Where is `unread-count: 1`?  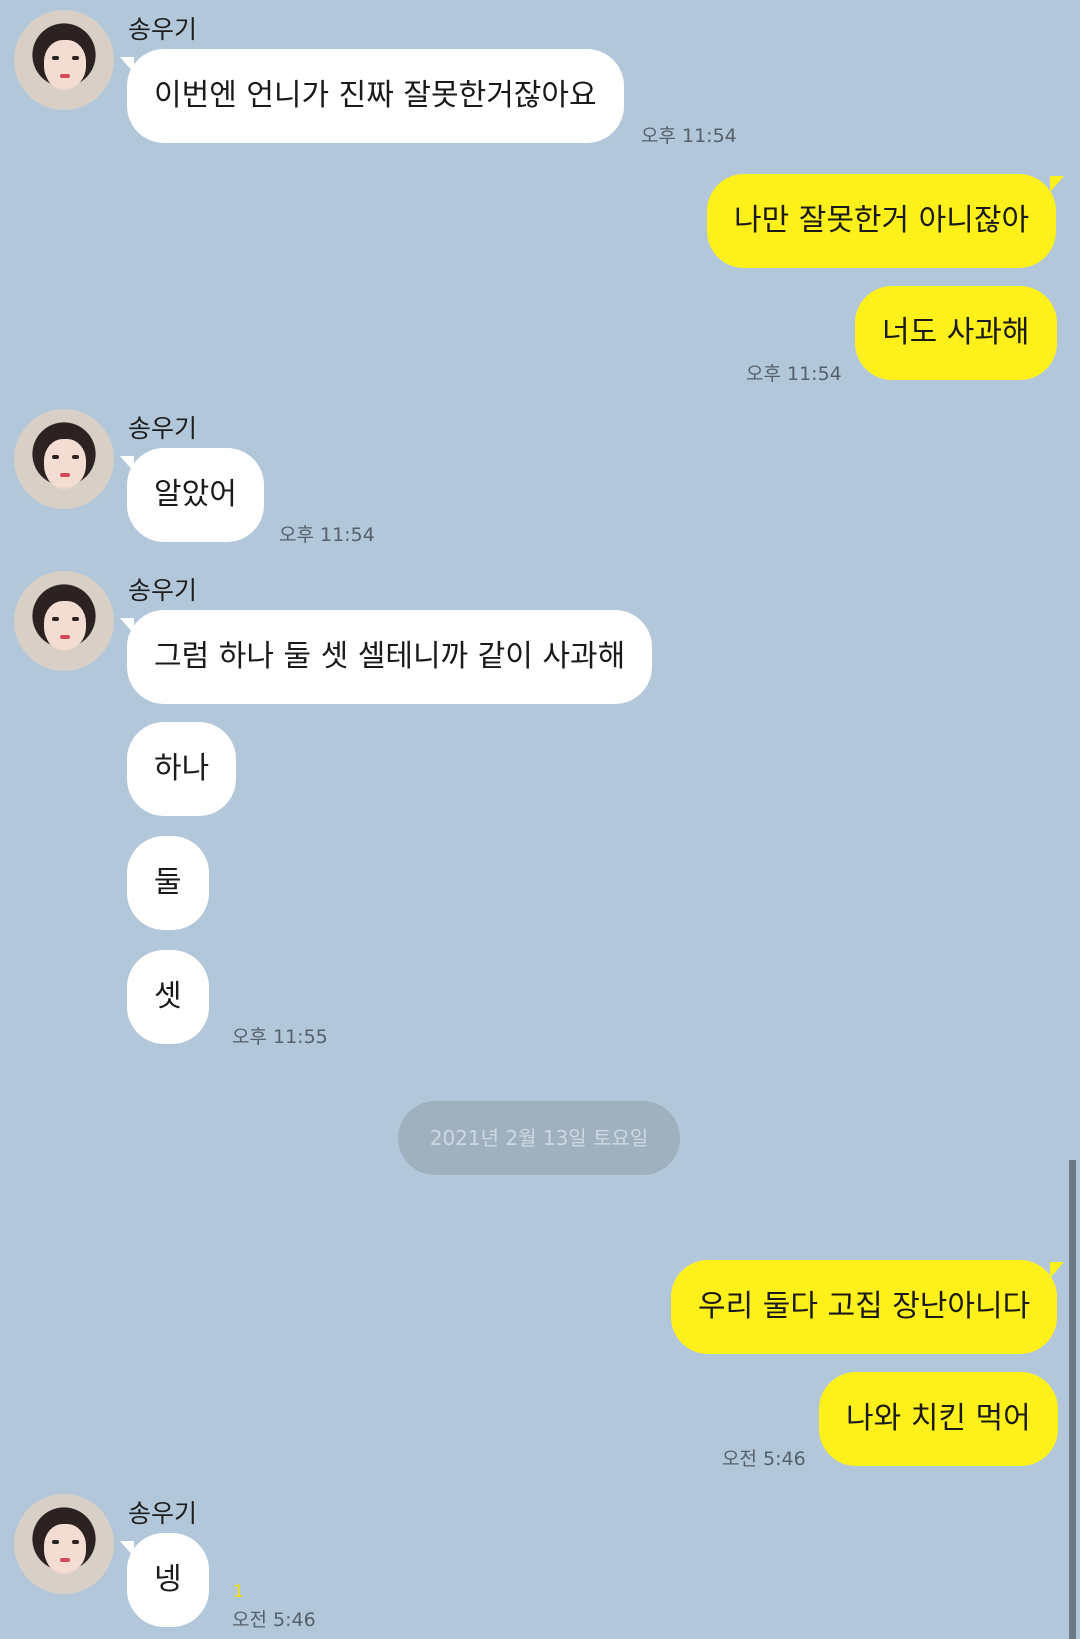
unread-count: 1 is located at coordinates (238, 1592).